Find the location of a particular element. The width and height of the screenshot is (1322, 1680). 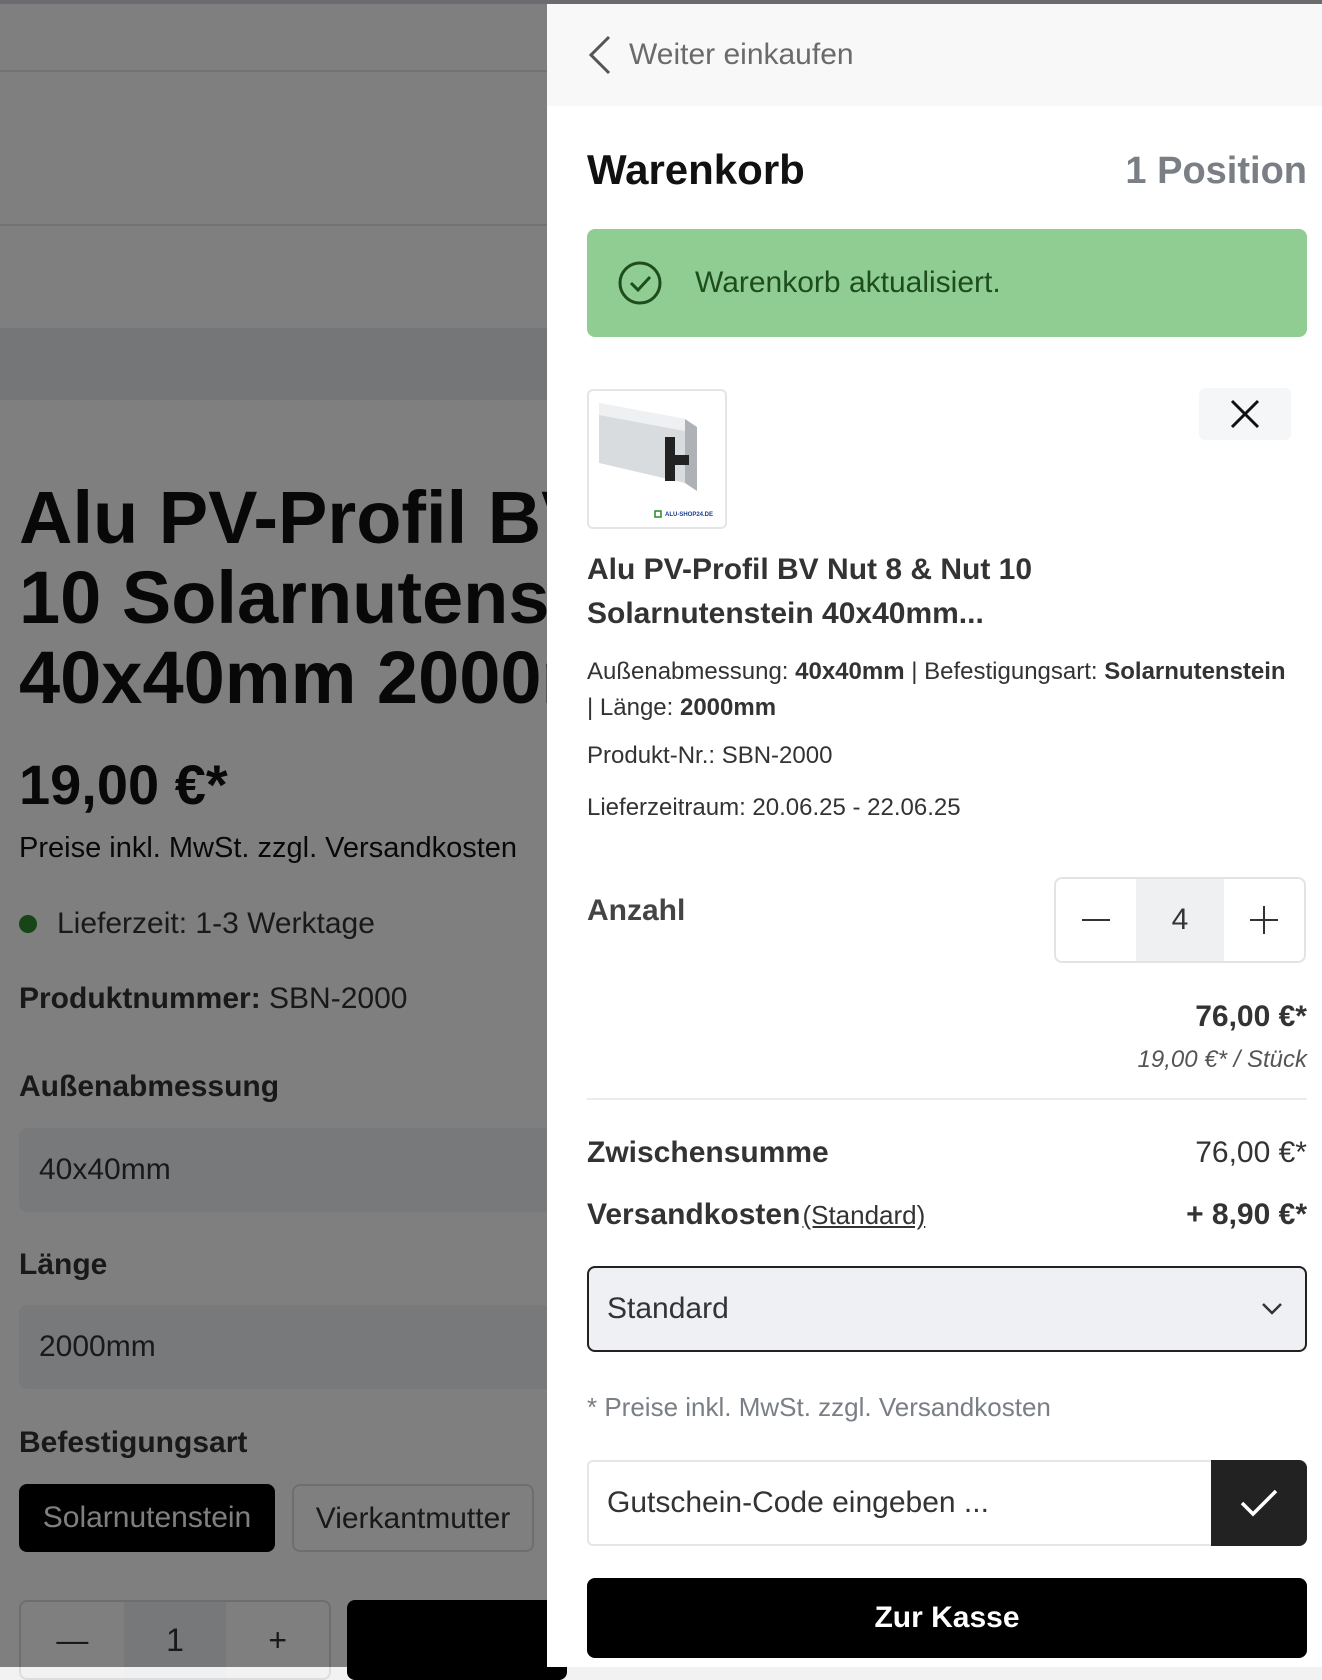

chevron-down-icon is located at coordinates (1272, 1309).